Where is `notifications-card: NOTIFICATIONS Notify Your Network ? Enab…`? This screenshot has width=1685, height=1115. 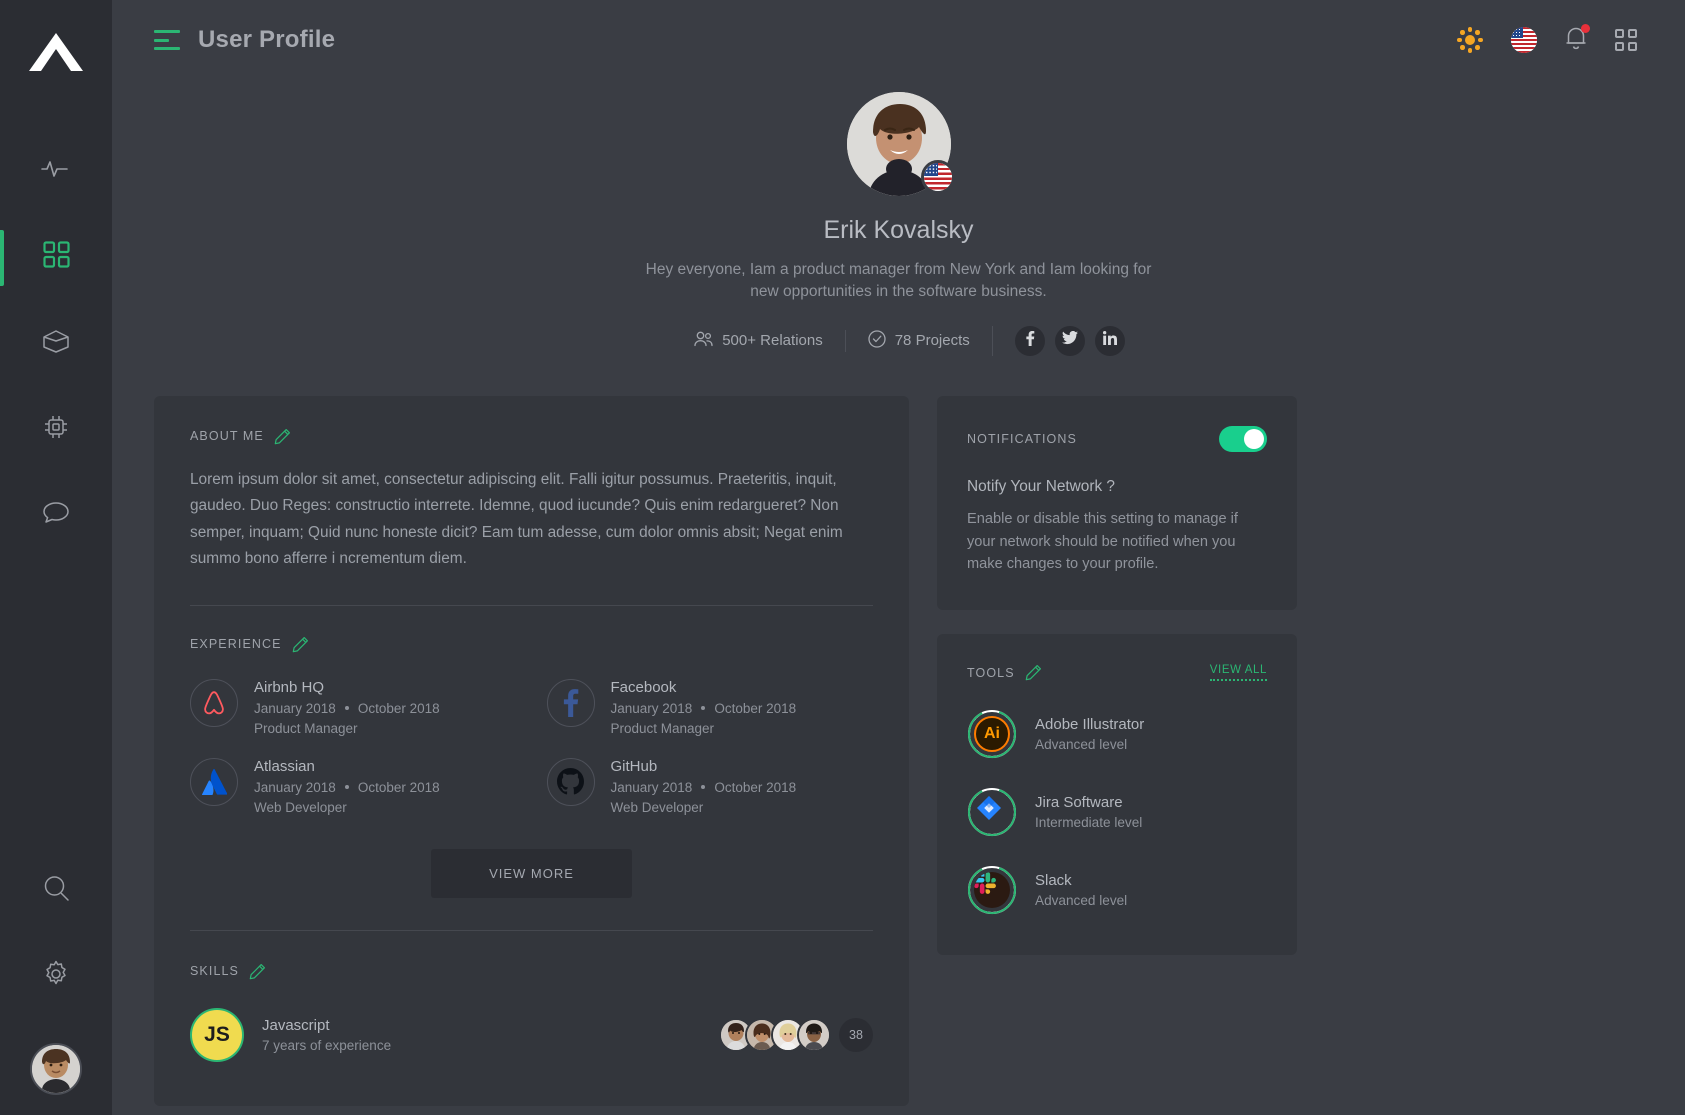 notifications-card: NOTIFICATIONS Notify Your Network ? Enab… is located at coordinates (1117, 503).